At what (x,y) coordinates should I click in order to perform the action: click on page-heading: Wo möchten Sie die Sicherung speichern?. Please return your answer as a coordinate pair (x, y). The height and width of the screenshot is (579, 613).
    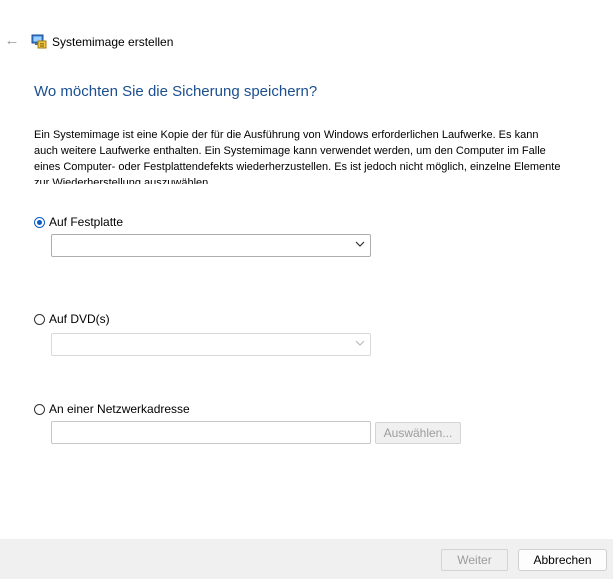
    Looking at the image, I should click on (176, 91).